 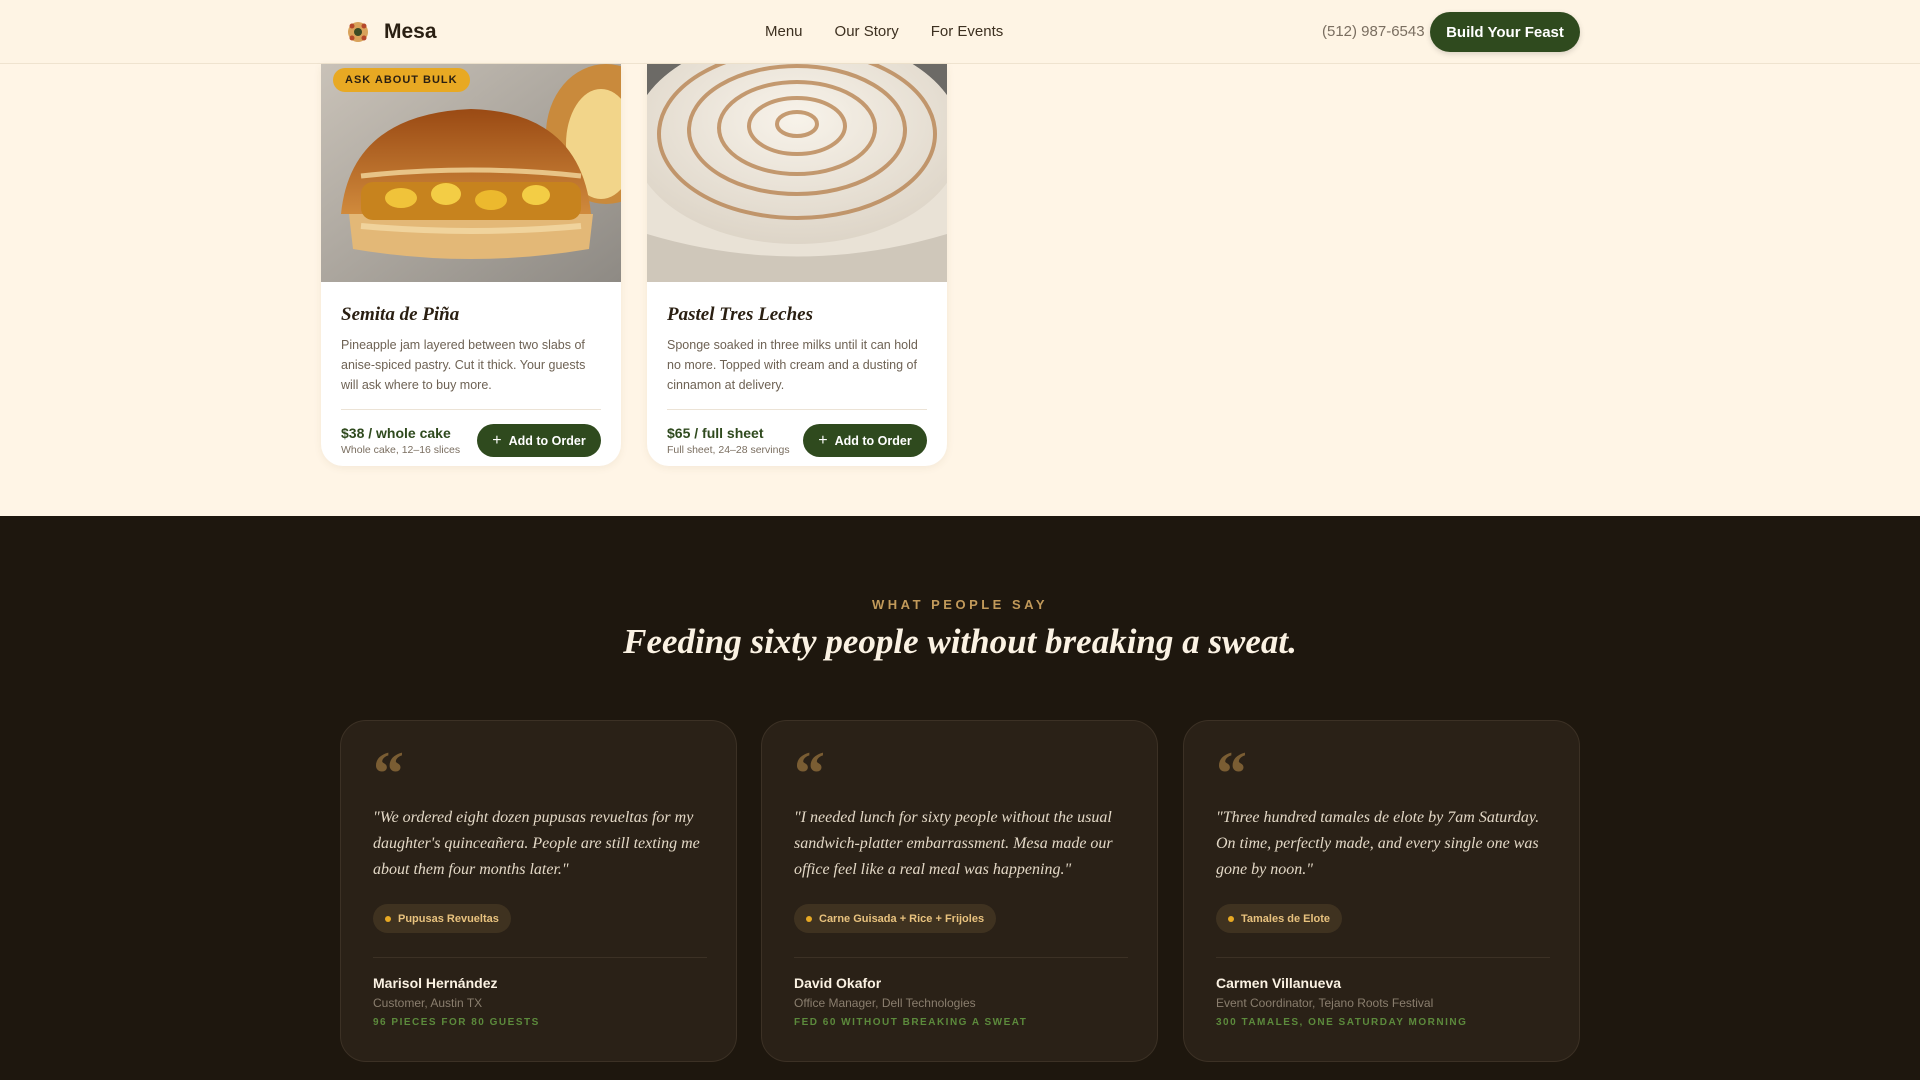 I want to click on nav-menu: Menu, so click(x=784, y=31).